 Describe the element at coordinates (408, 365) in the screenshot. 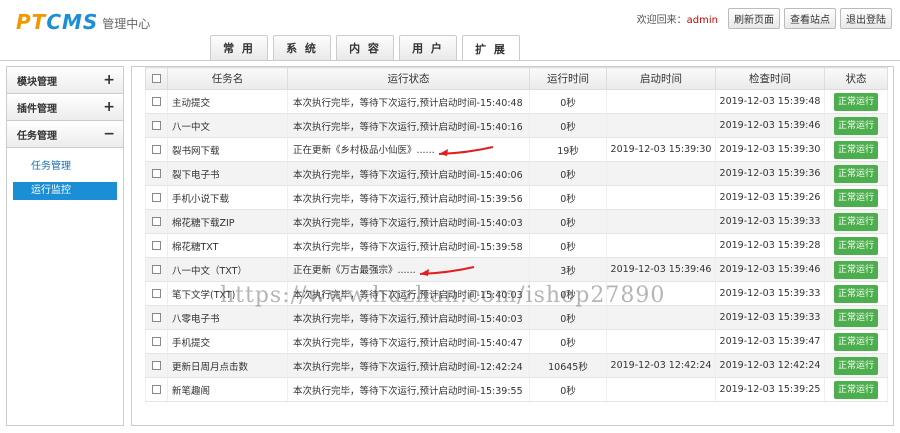

I see `run-status-cell: 本次执行完毕，等待下次运行,预计启动时间-12:42:24` at that location.